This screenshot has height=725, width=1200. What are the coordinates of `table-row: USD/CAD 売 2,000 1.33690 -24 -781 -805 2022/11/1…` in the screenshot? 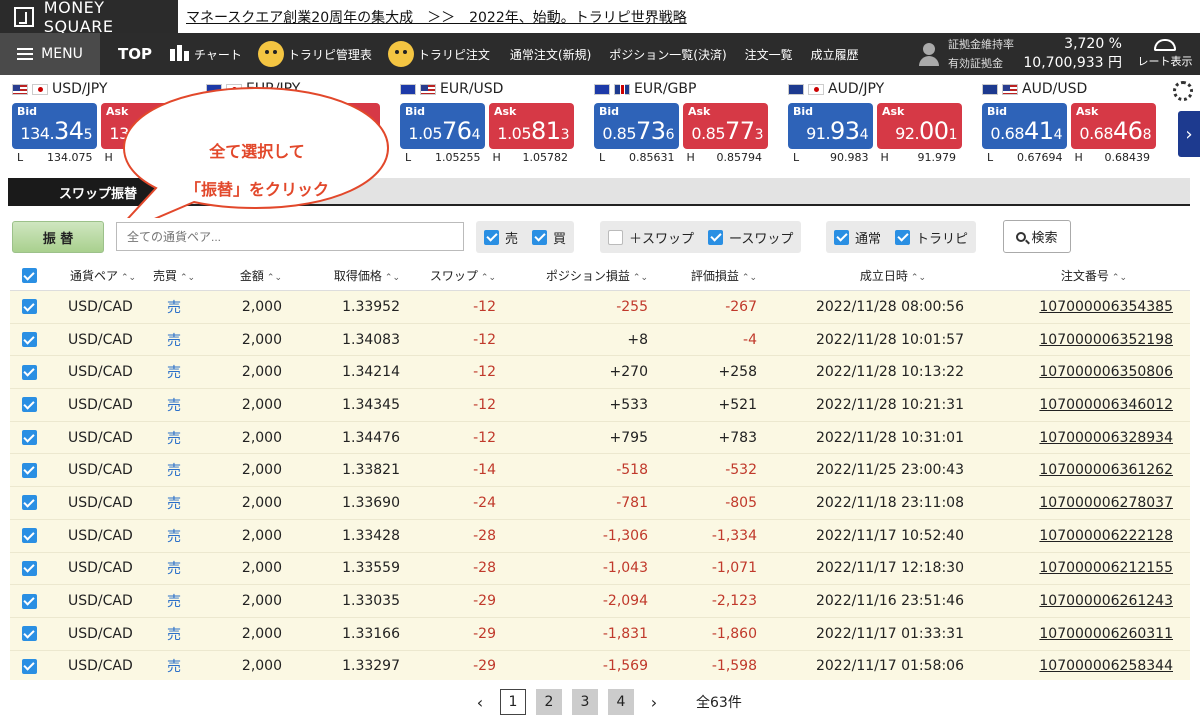 It's located at (600, 503).